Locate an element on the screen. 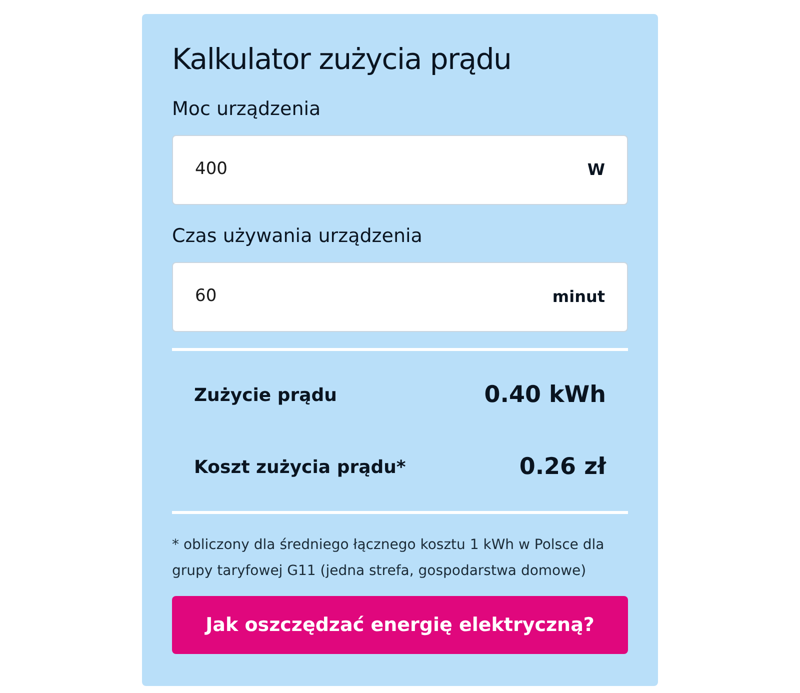  result-value: 0.26 zł is located at coordinates (562, 467).